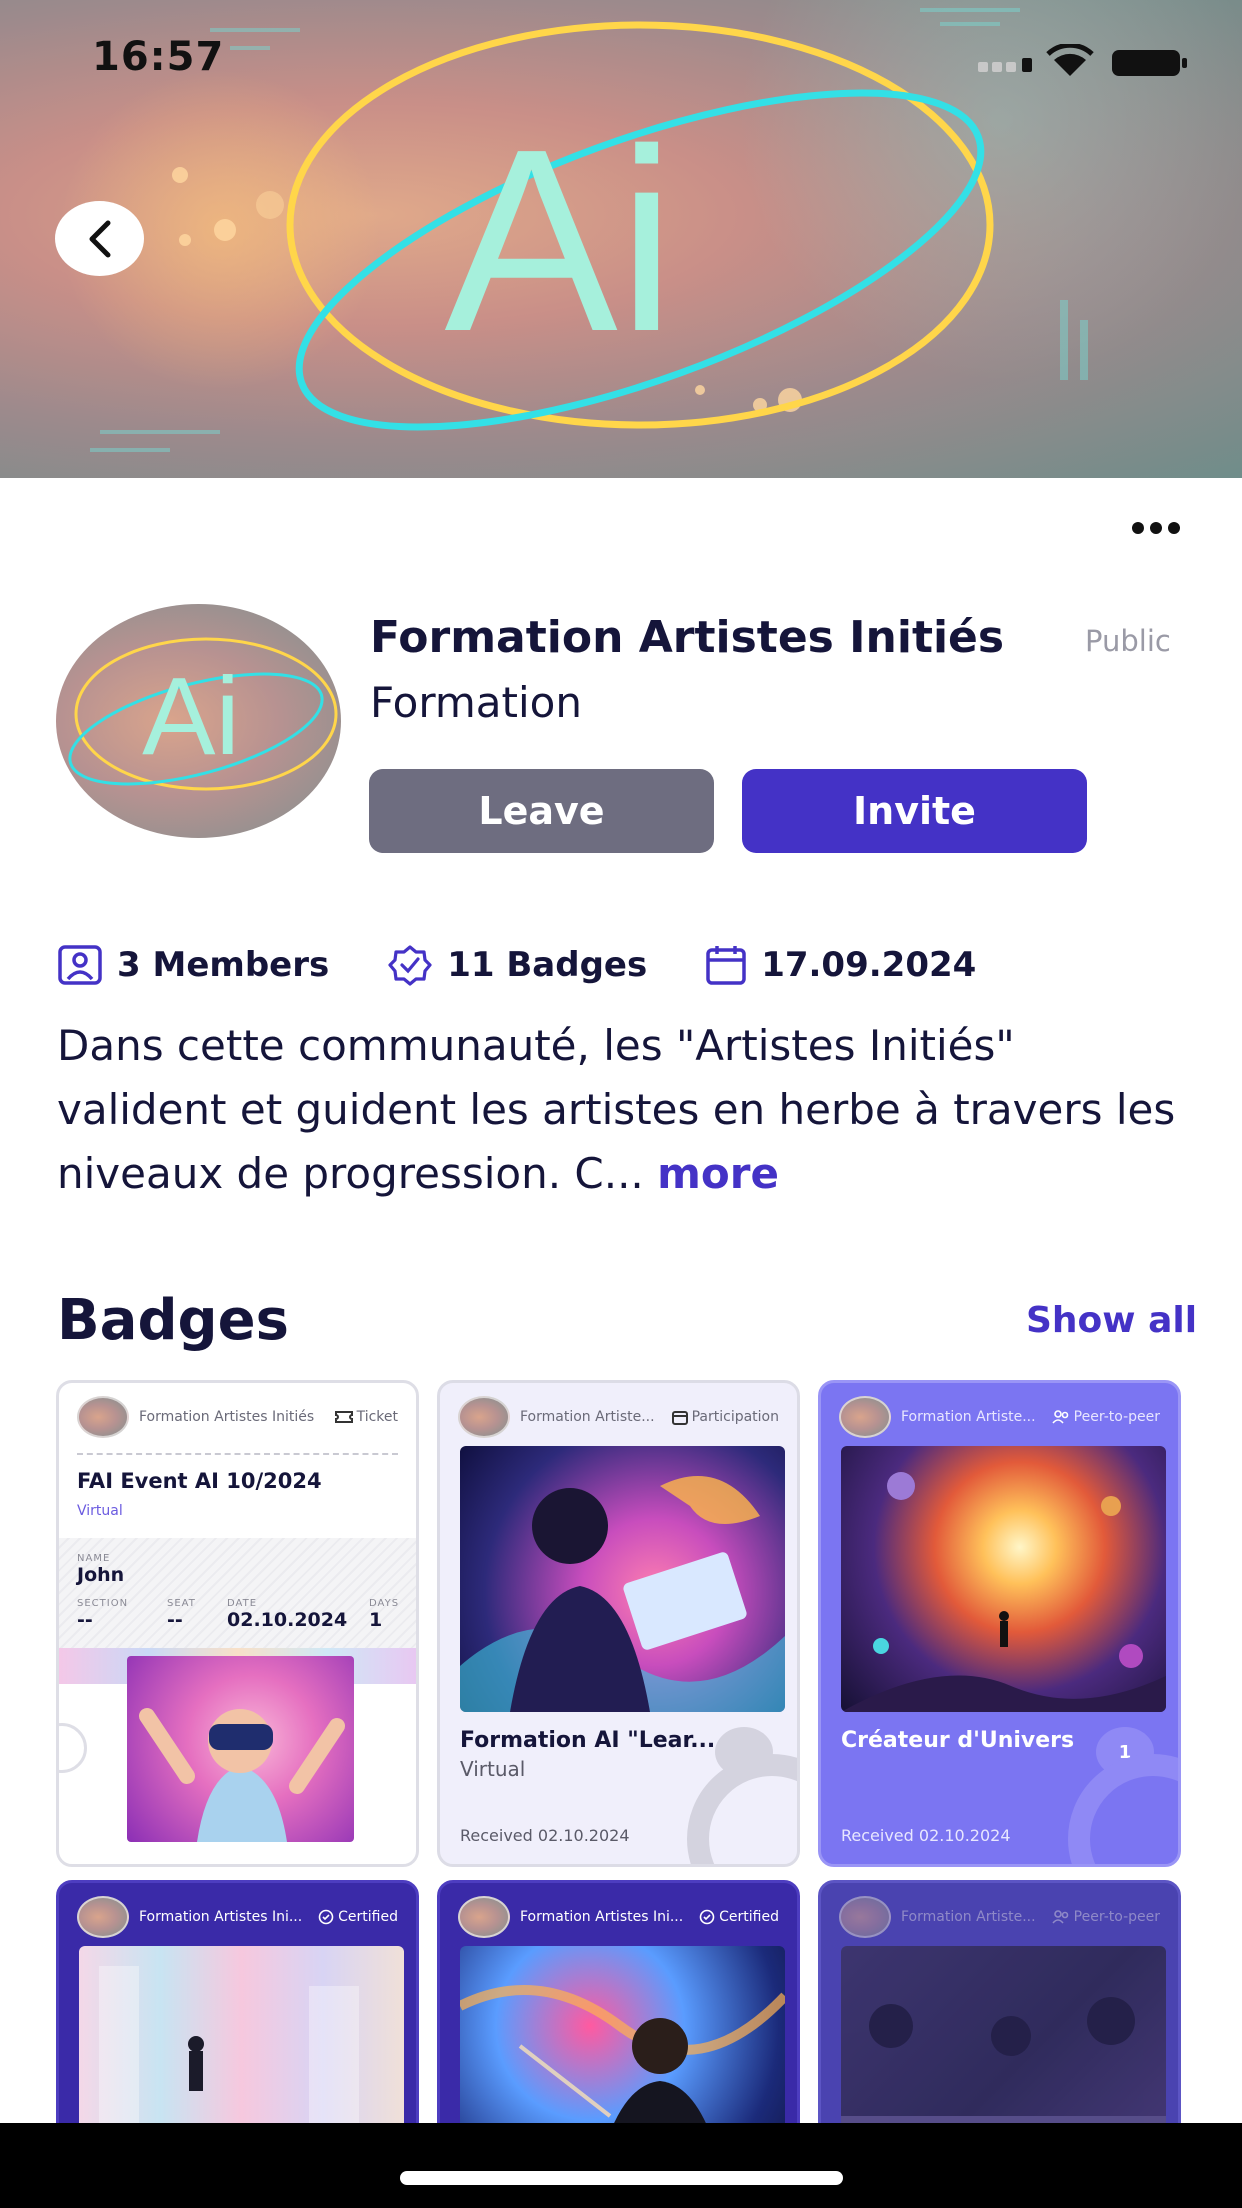 Image resolution: width=1242 pixels, height=2208 pixels. I want to click on badge-sub: Virtual, so click(493, 1769).